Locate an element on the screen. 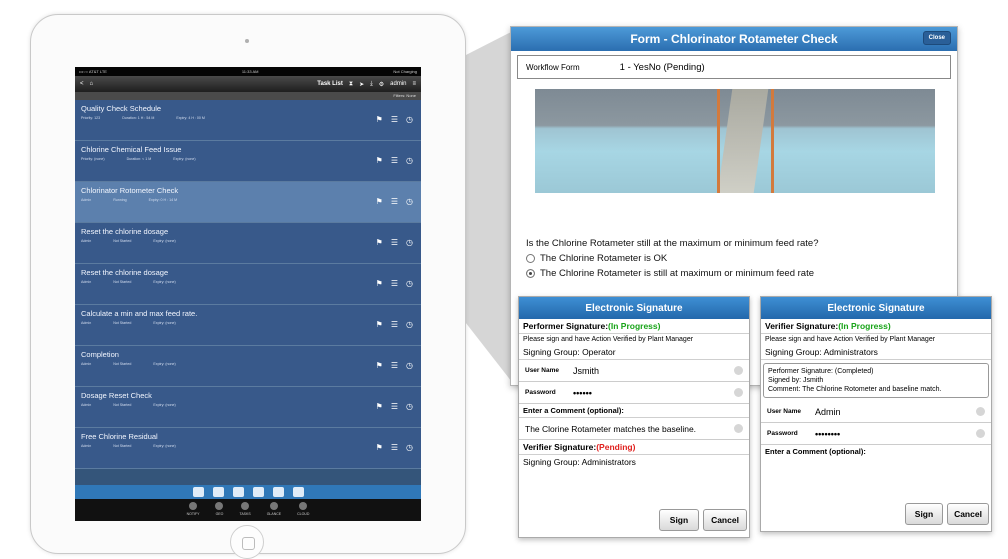 This screenshot has width=1008, height=559. task-meta: Admin Not Started Expiry: (none) is located at coordinates (248, 323).